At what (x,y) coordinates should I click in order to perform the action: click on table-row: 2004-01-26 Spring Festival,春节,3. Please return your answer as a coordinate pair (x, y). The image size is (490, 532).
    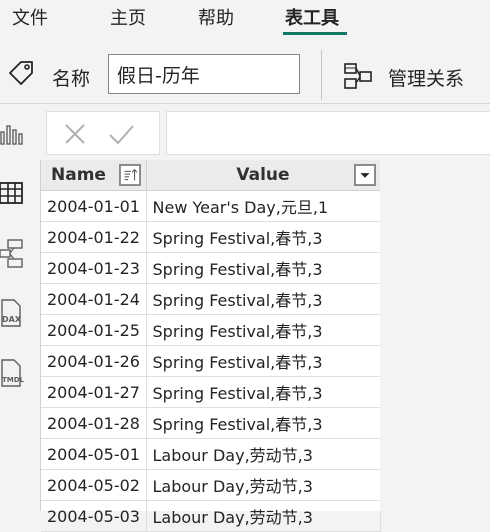
    Looking at the image, I should click on (211, 361).